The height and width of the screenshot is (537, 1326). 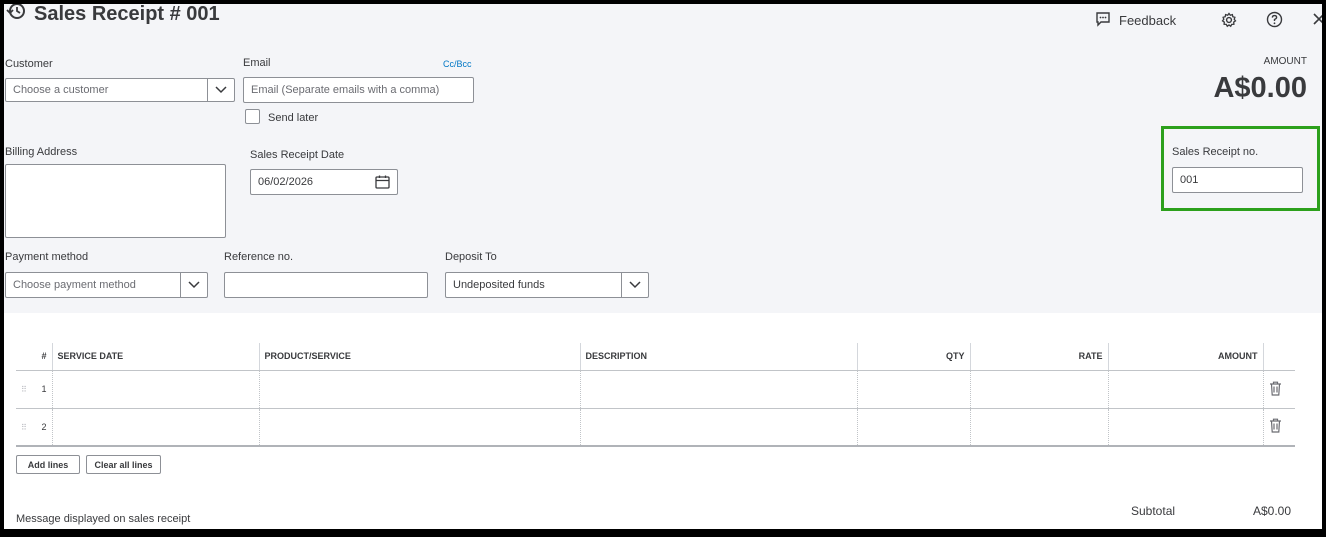 I want to click on close-icon, so click(x=1317, y=21).